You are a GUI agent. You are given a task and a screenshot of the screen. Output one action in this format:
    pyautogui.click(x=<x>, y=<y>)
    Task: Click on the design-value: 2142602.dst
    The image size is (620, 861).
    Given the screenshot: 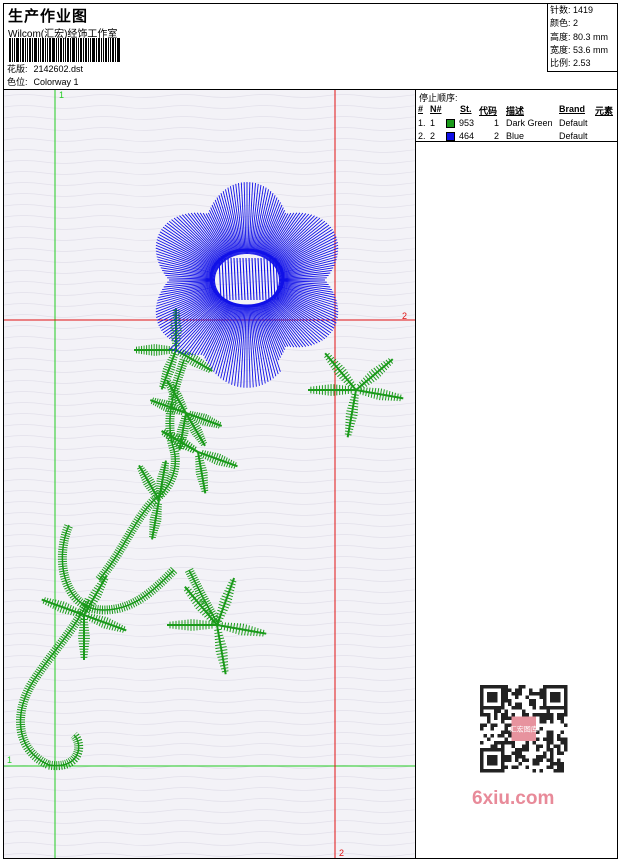 What is the action you would take?
    pyautogui.click(x=58, y=69)
    